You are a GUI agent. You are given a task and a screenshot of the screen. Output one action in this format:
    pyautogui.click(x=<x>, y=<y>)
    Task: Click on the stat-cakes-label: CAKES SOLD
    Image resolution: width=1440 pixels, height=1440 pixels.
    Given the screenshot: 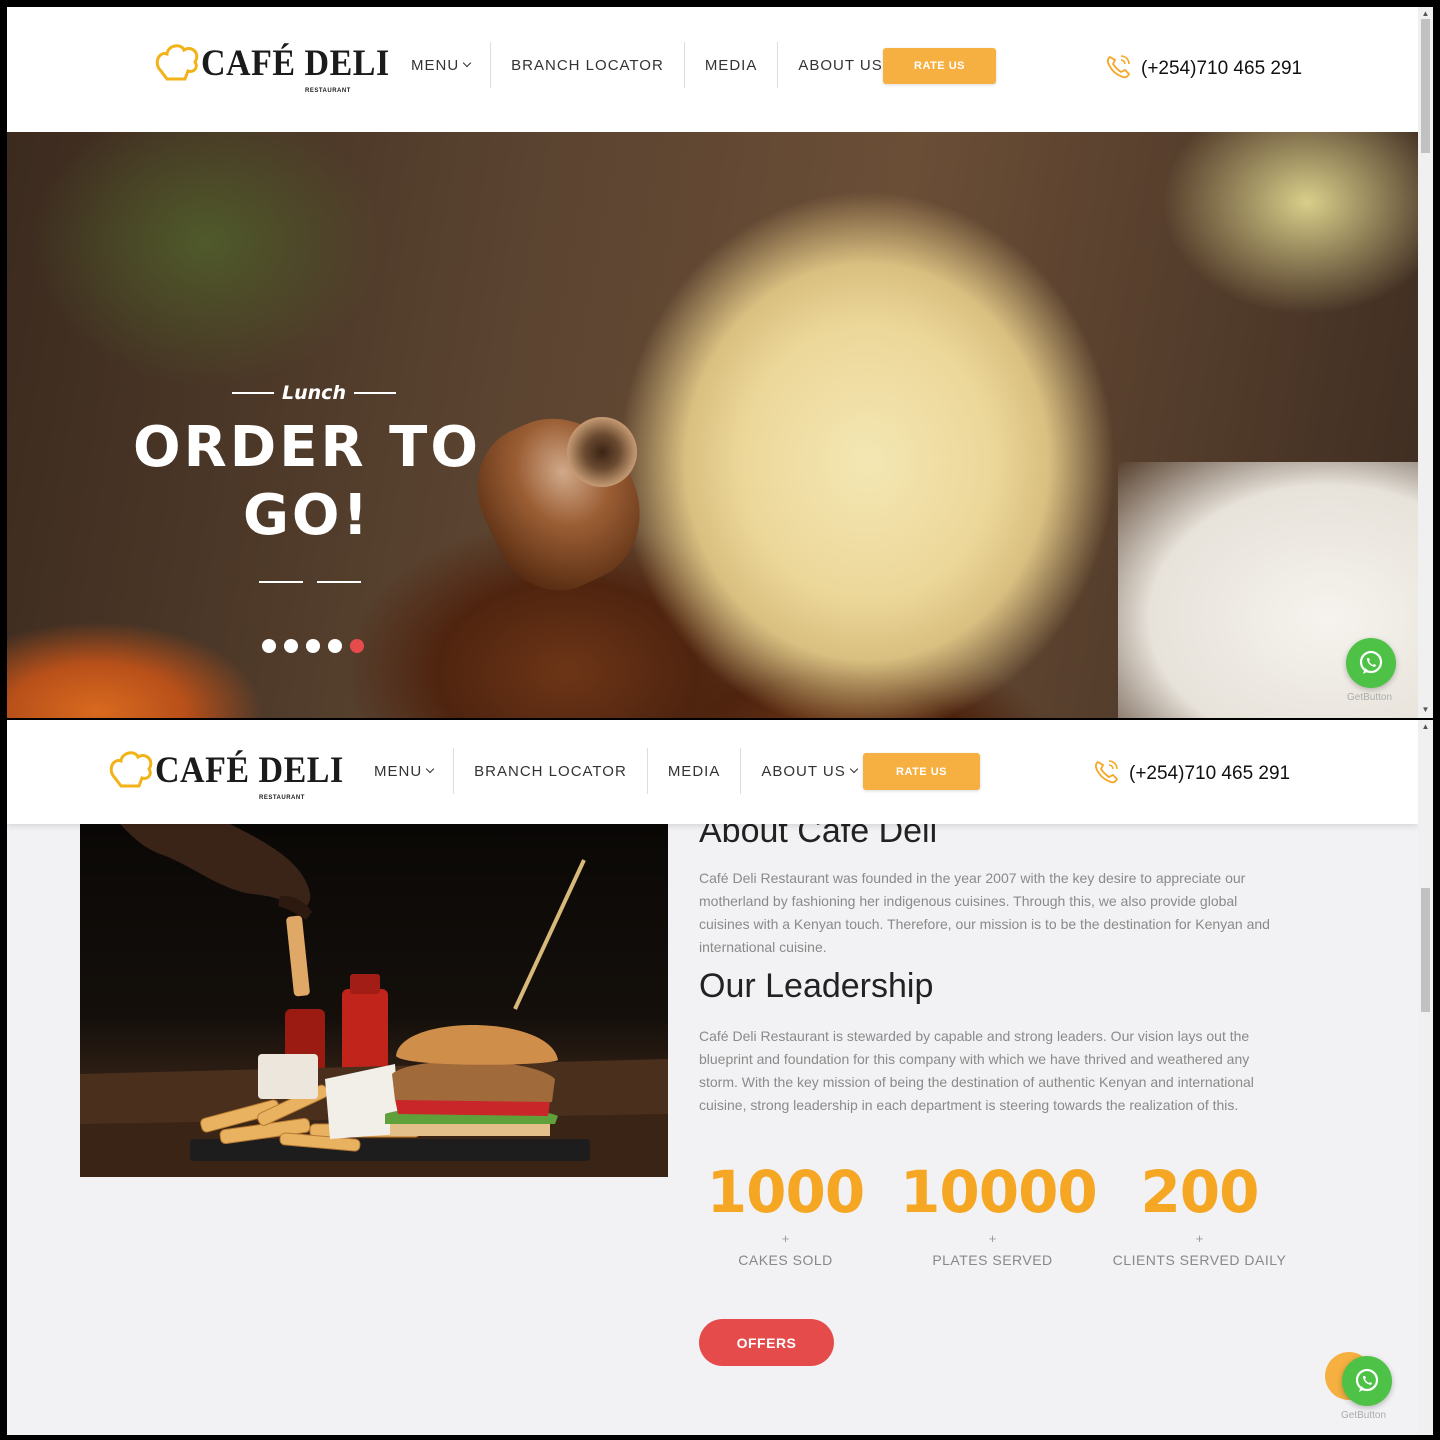 What is the action you would take?
    pyautogui.click(x=785, y=1260)
    